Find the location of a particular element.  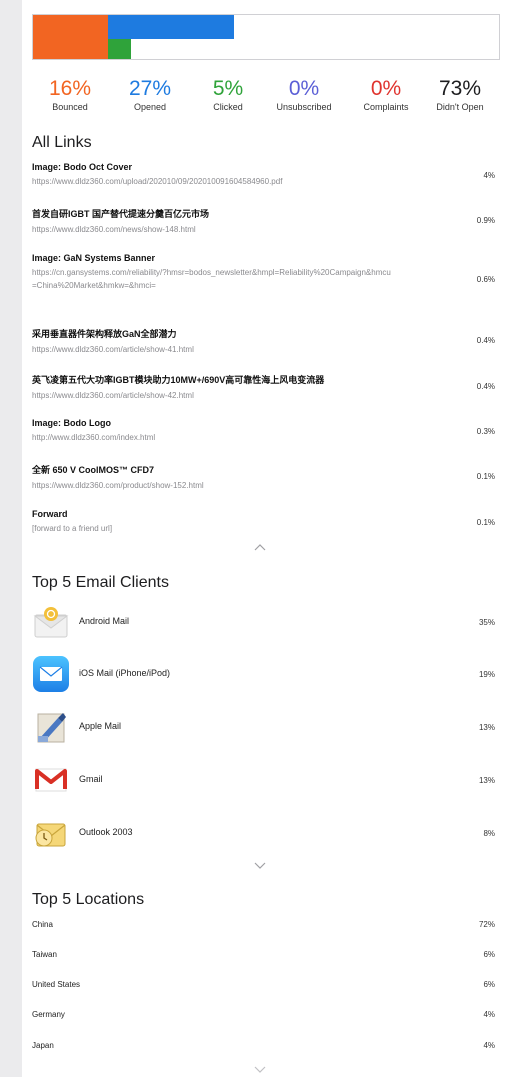

stat-percent: 27% is located at coordinates (150, 88).